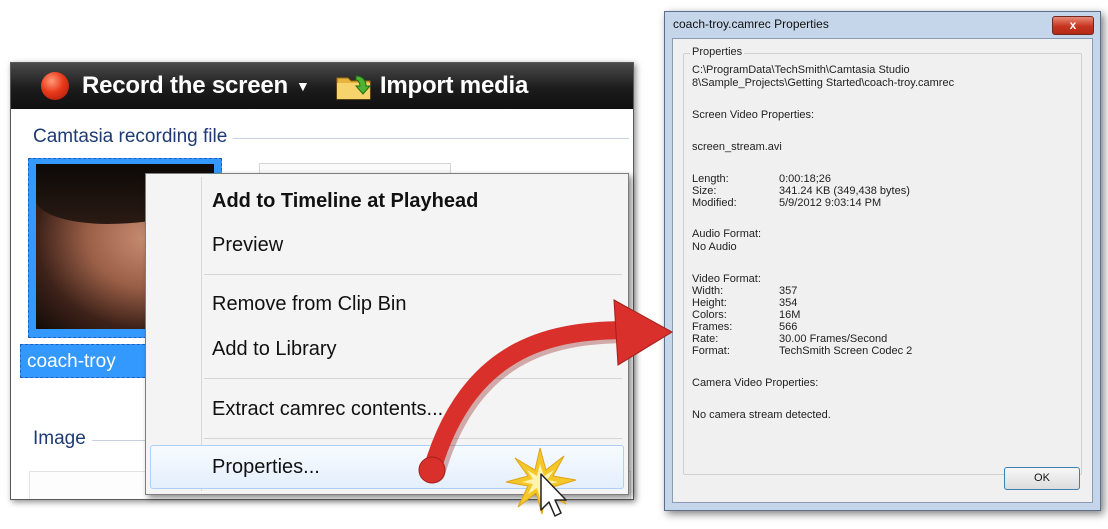 This screenshot has width=1108, height=529. Describe the element at coordinates (788, 303) in the screenshot. I see `height-value: 354` at that location.